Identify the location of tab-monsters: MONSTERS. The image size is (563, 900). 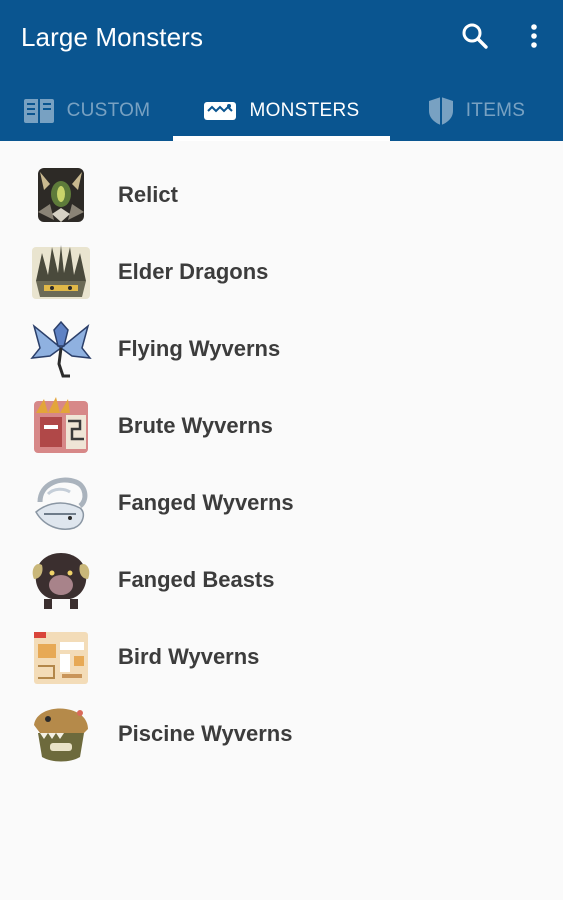
(281, 110).